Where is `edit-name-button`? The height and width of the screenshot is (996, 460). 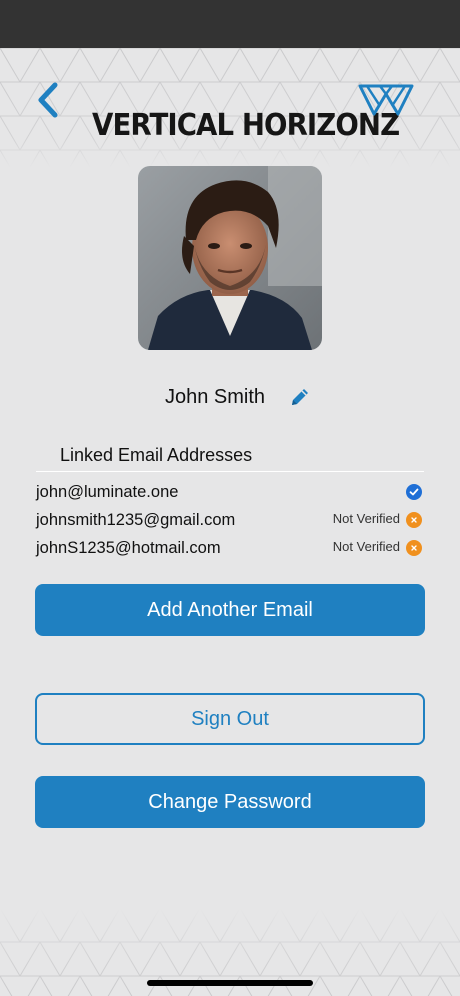 edit-name-button is located at coordinates (300, 397).